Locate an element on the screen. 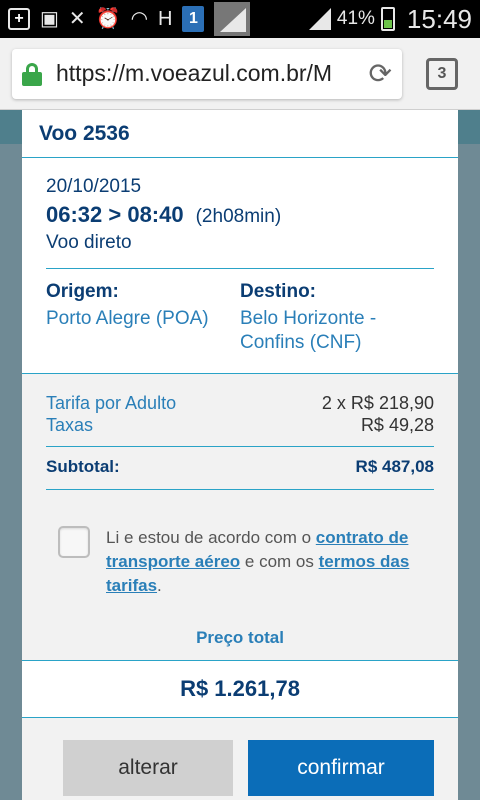  destination-label: Destino: is located at coordinates (278, 291).